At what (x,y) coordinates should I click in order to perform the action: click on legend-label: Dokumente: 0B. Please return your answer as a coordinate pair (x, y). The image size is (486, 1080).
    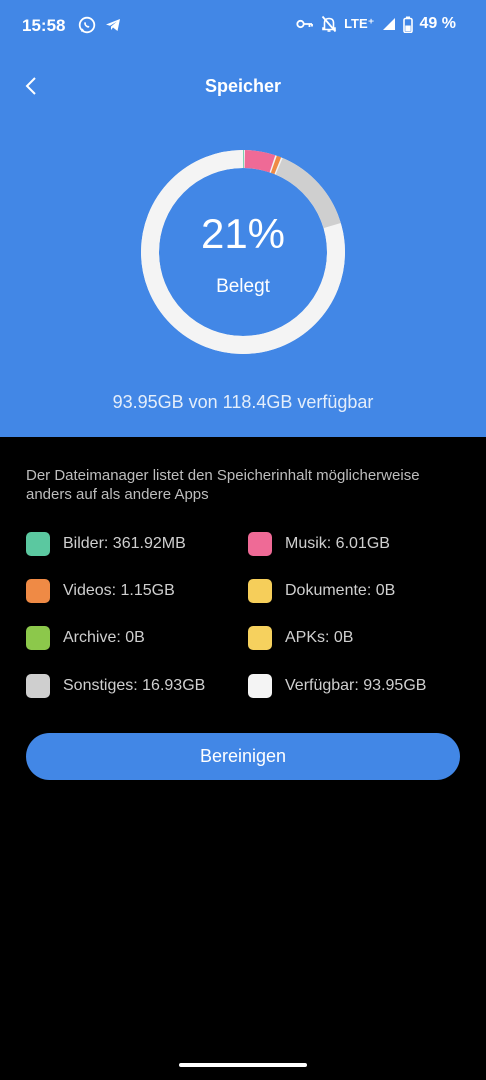
    Looking at the image, I should click on (340, 590).